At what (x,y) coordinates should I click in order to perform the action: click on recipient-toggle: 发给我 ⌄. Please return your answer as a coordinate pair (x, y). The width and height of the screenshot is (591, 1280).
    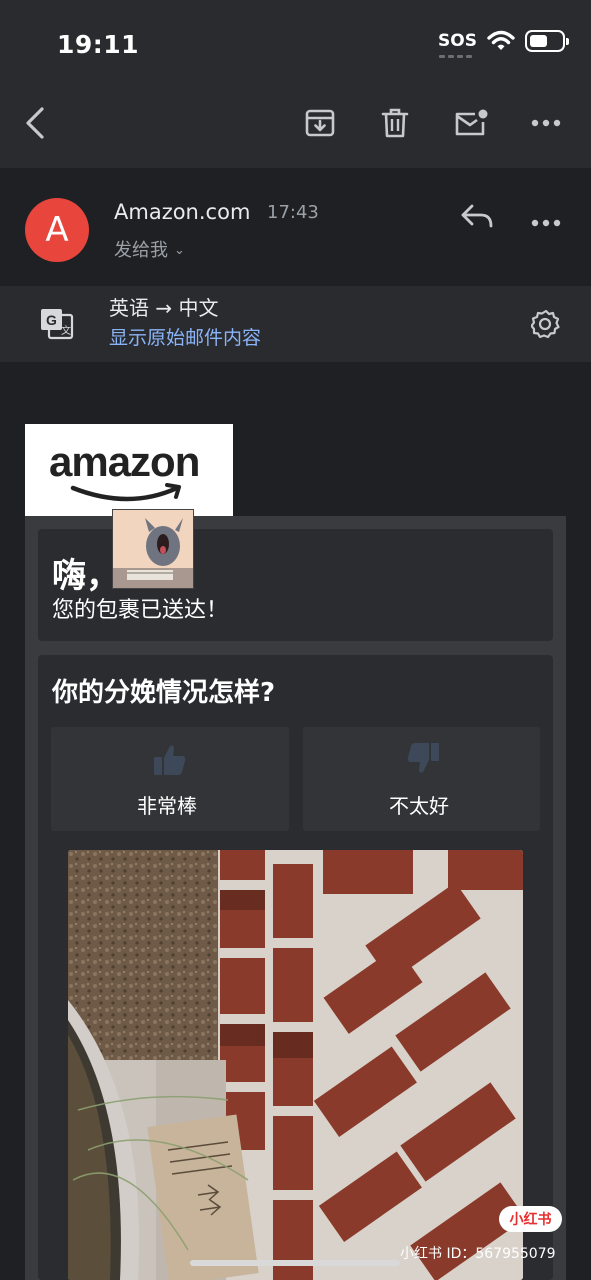
    Looking at the image, I should click on (149, 249).